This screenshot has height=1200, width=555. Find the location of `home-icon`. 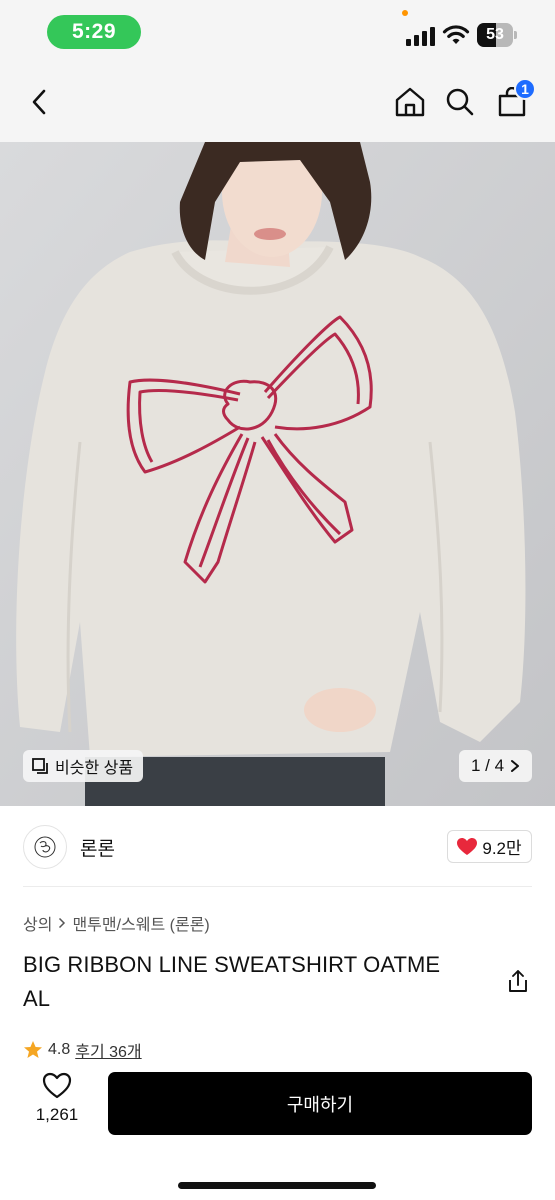

home-icon is located at coordinates (410, 102).